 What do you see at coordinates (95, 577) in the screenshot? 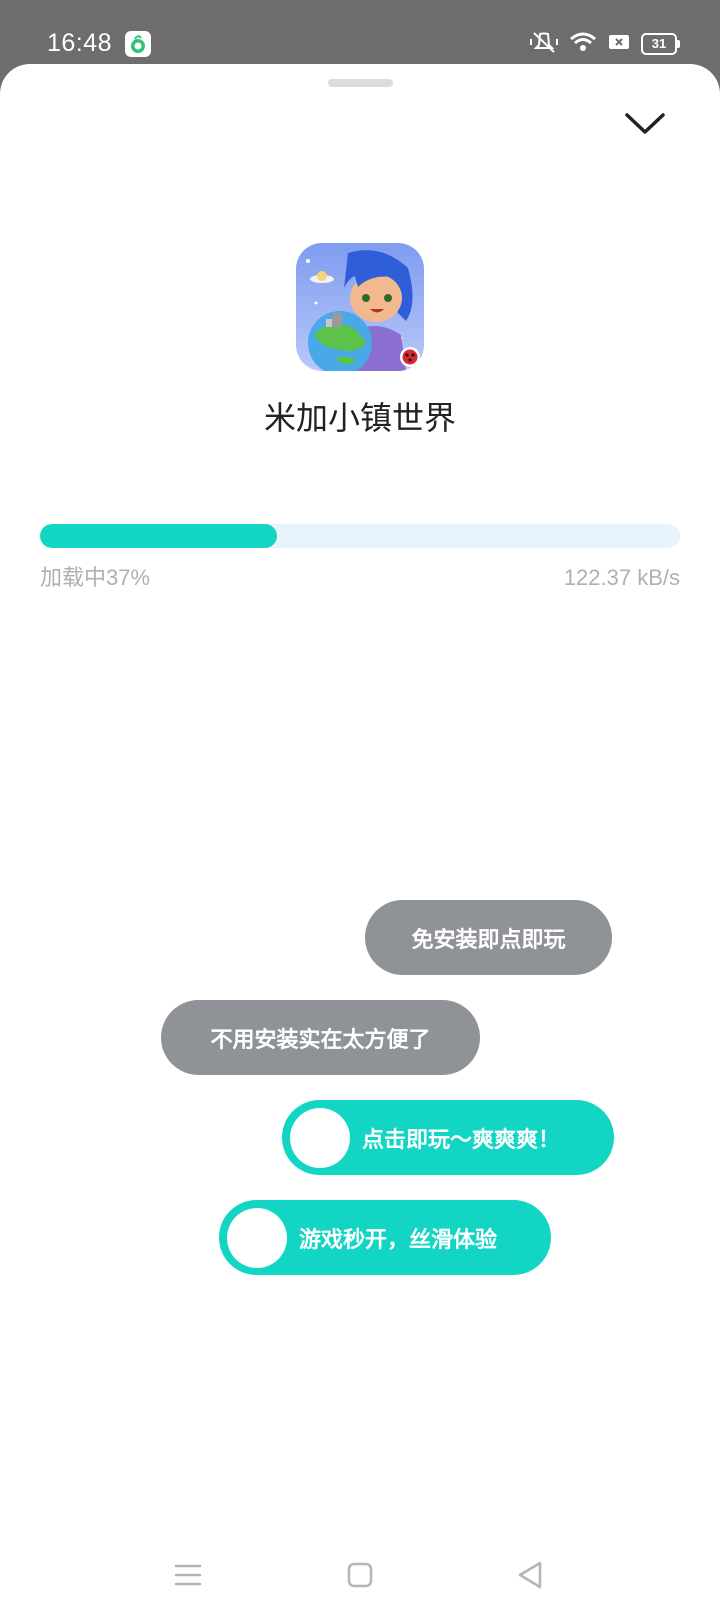
I see `loading-status: 加载中37%` at bounding box center [95, 577].